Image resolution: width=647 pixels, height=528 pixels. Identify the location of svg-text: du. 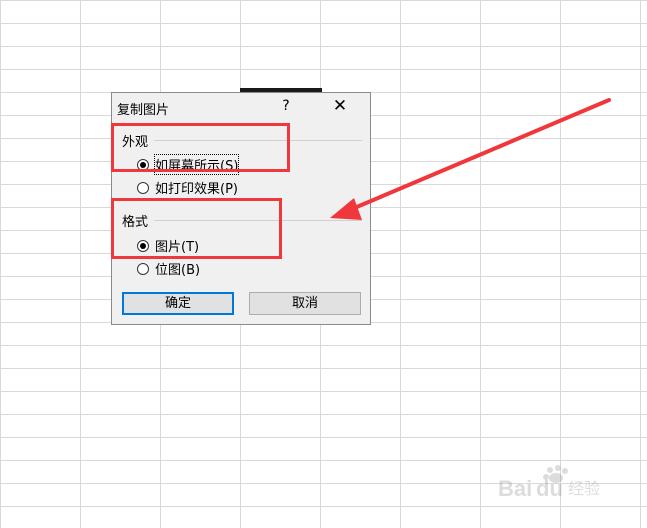
(549, 488).